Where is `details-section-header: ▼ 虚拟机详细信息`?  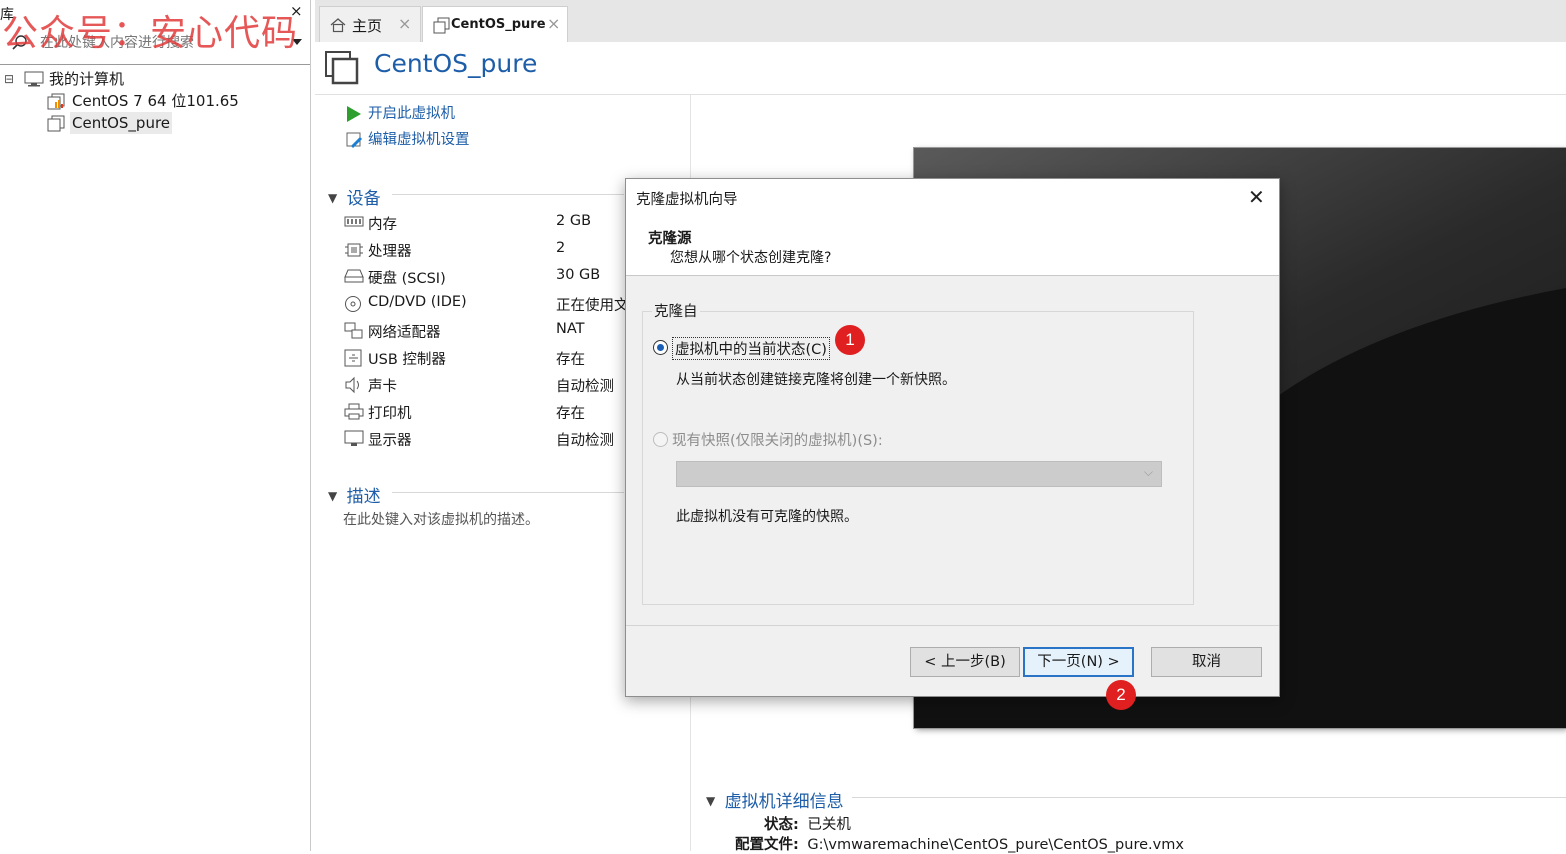
details-section-header: ▼ 虚拟机详细信息 is located at coordinates (775, 799).